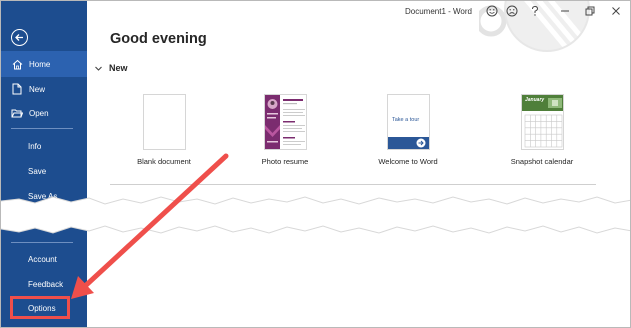  I want to click on smile-icon, so click(492, 11).